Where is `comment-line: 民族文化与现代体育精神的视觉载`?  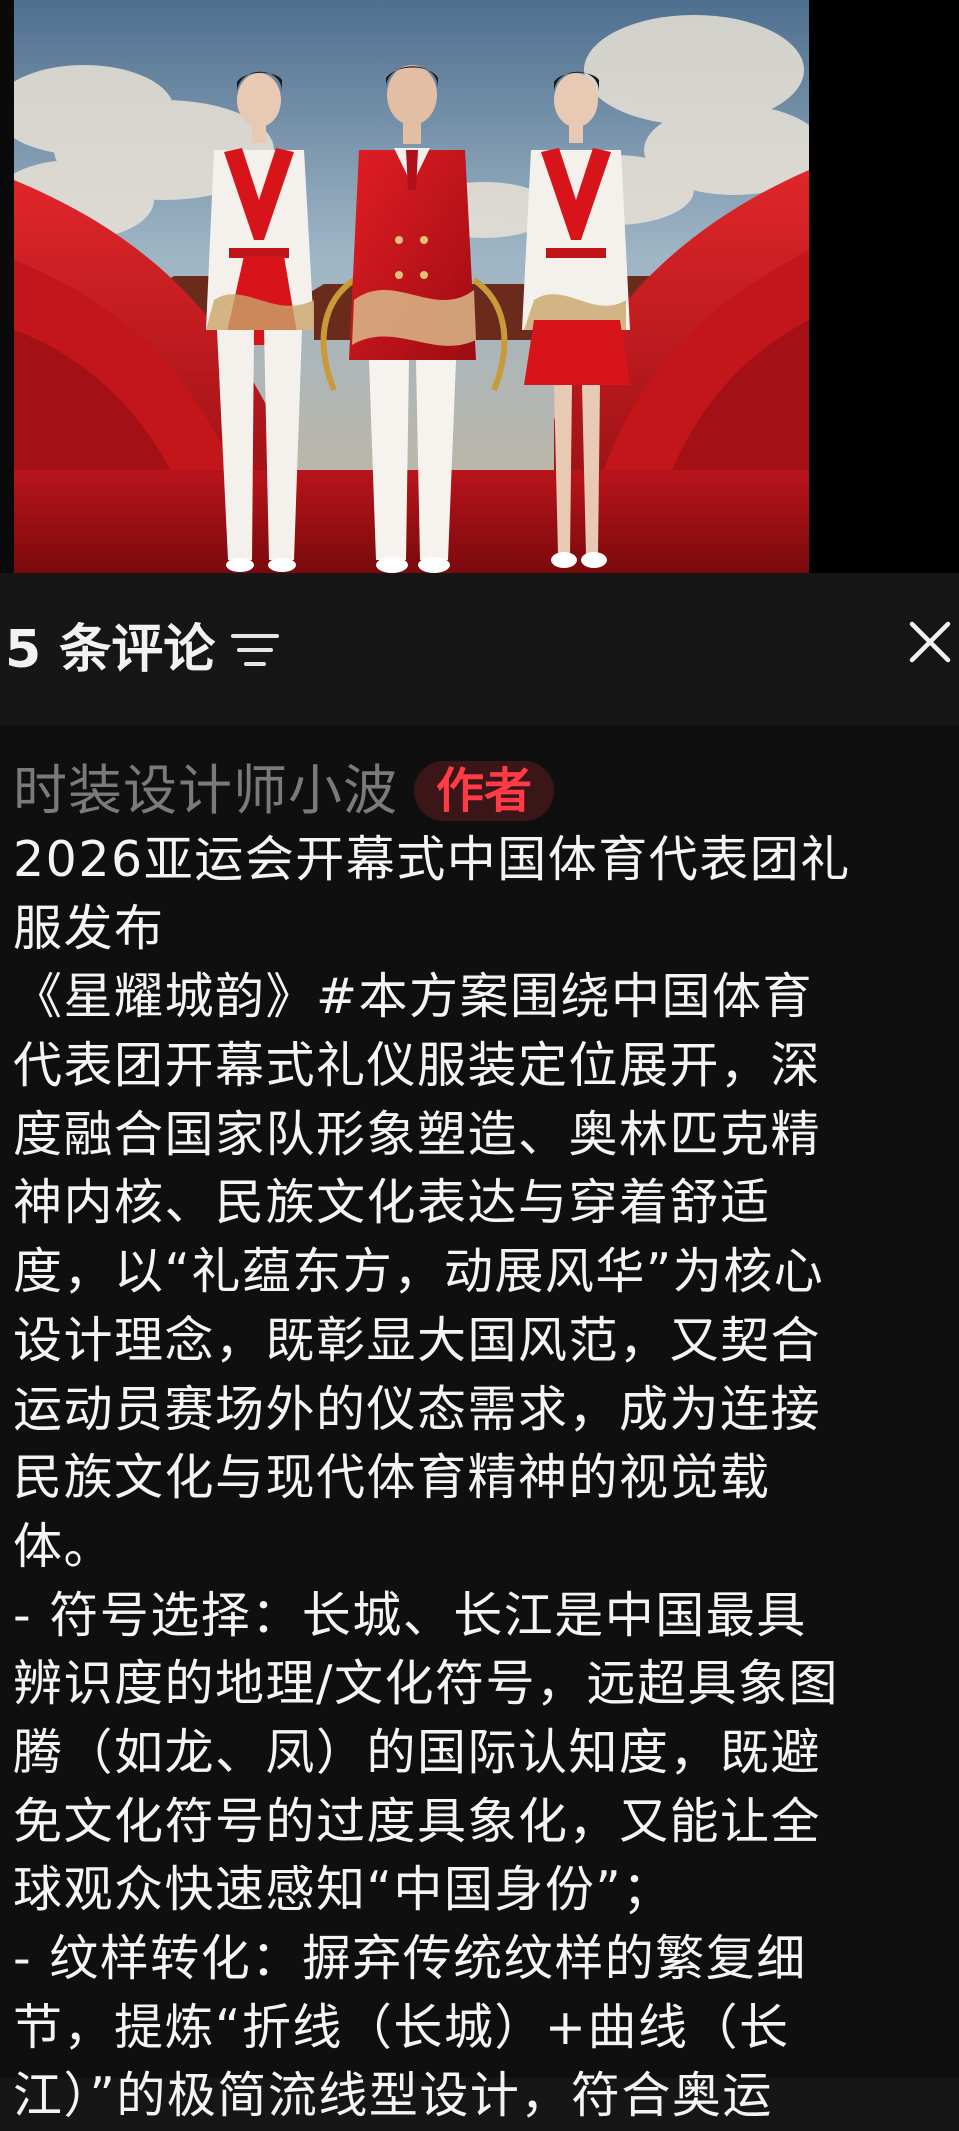 comment-line: 民族文化与现代体育精神的视觉载 is located at coordinates (392, 1478).